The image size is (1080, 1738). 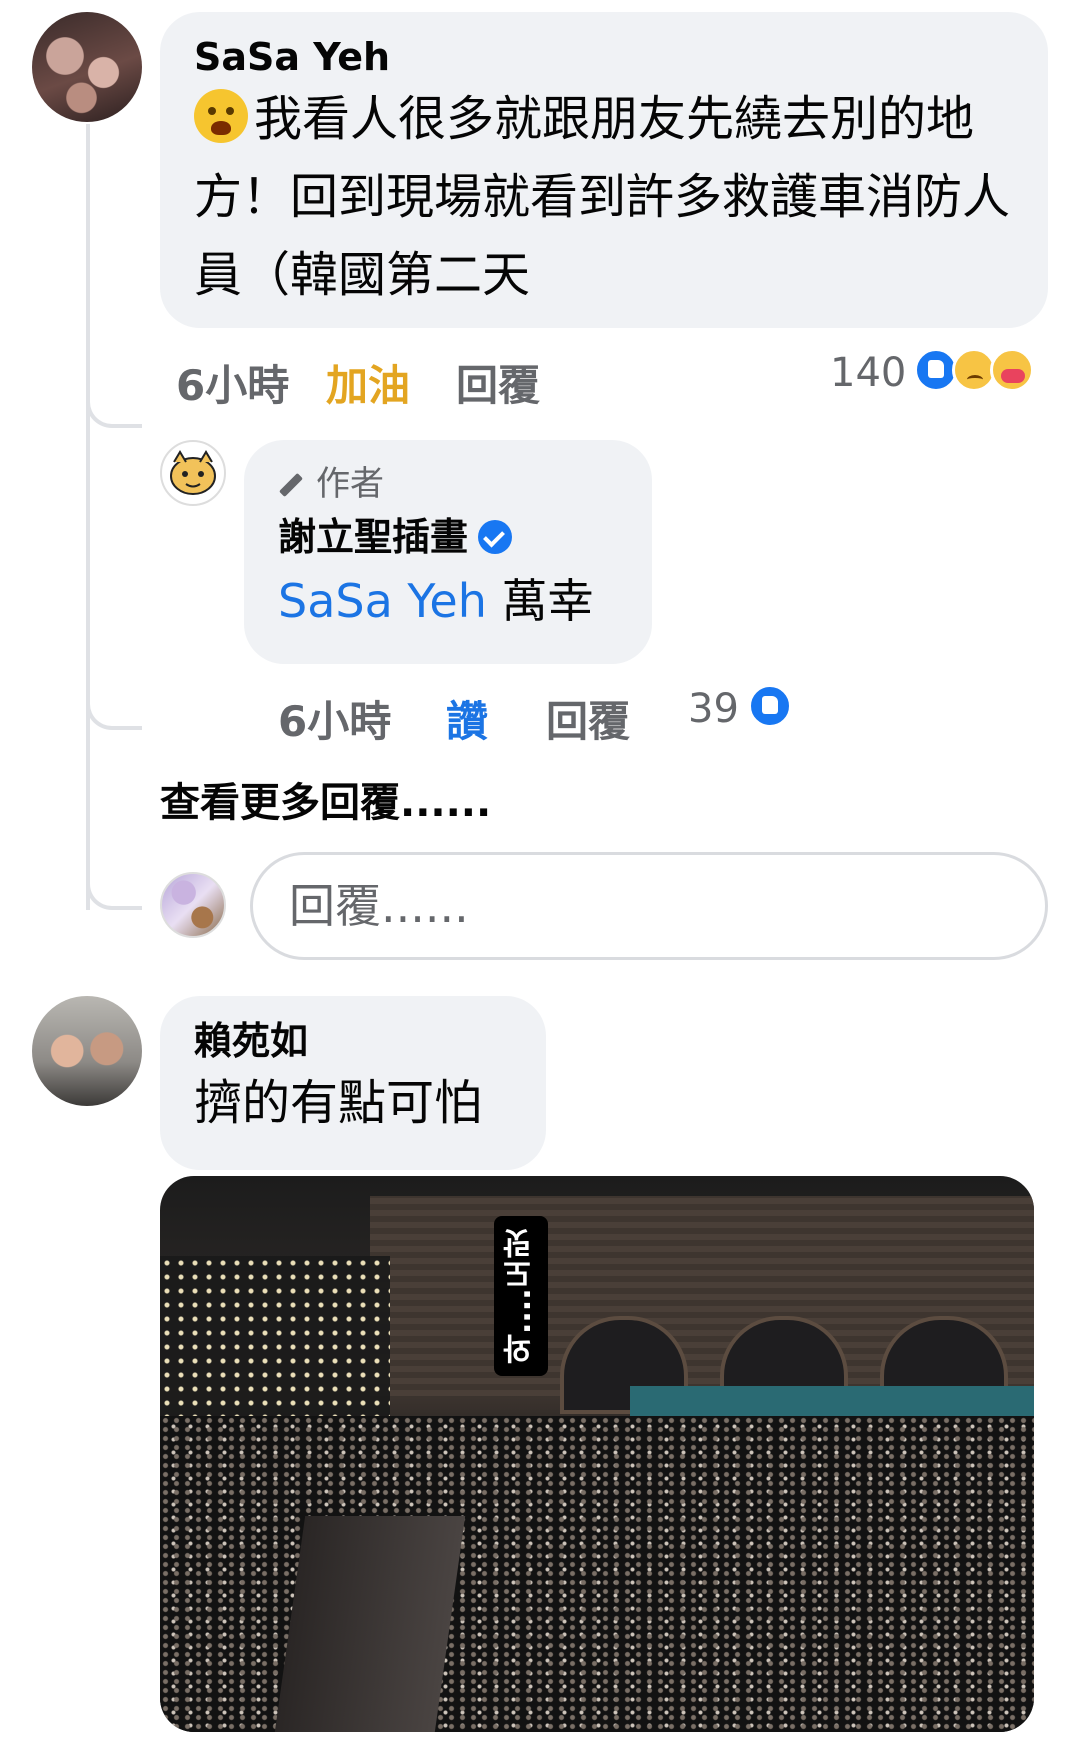 I want to click on thread-line, so click(x=88, y=517).